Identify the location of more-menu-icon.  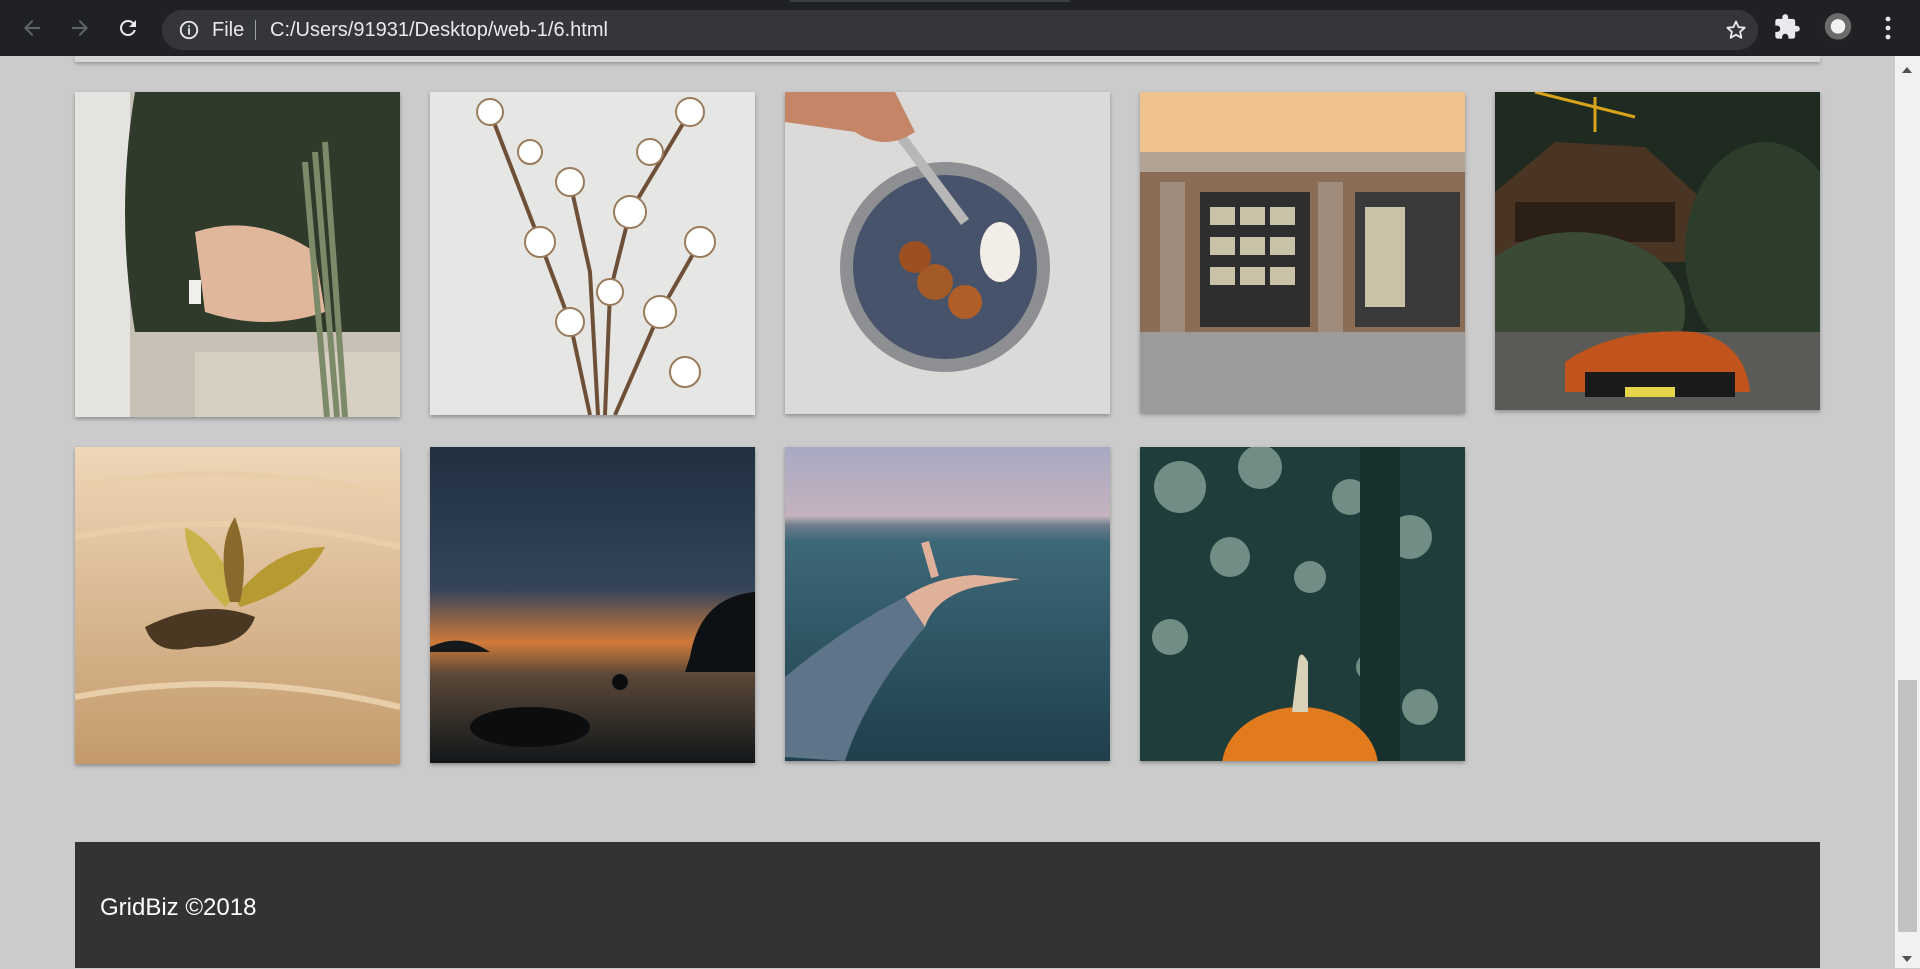
(1888, 30).